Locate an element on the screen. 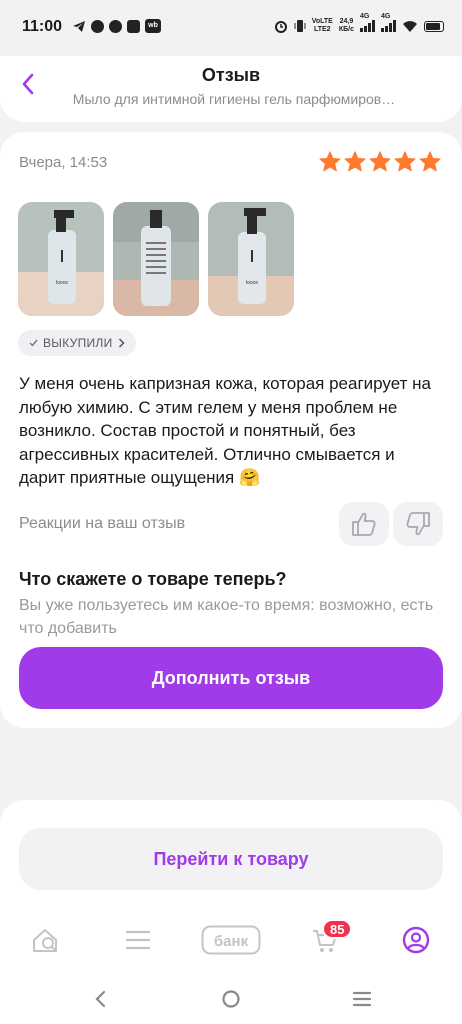 This screenshot has height=1024, width=462. circle-icon is located at coordinates (231, 999).